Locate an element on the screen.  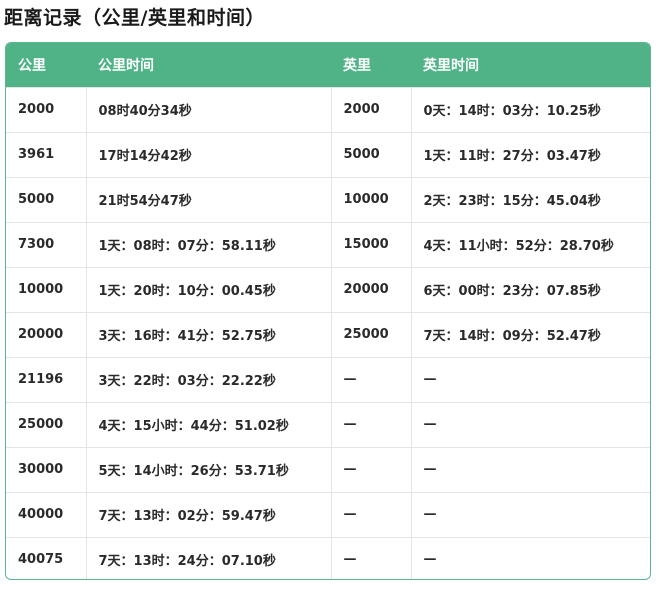
cell-km-time: 1天：20时：10分：00.45秒 is located at coordinates (209, 289).